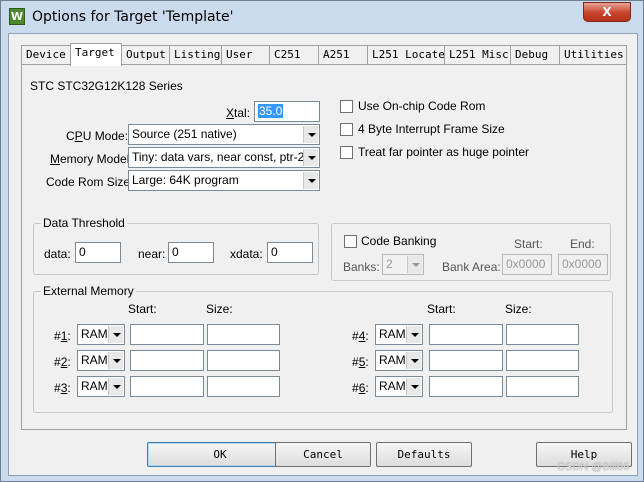  I want to click on ext-mem-row-3-type-select: RAM, so click(101, 386).